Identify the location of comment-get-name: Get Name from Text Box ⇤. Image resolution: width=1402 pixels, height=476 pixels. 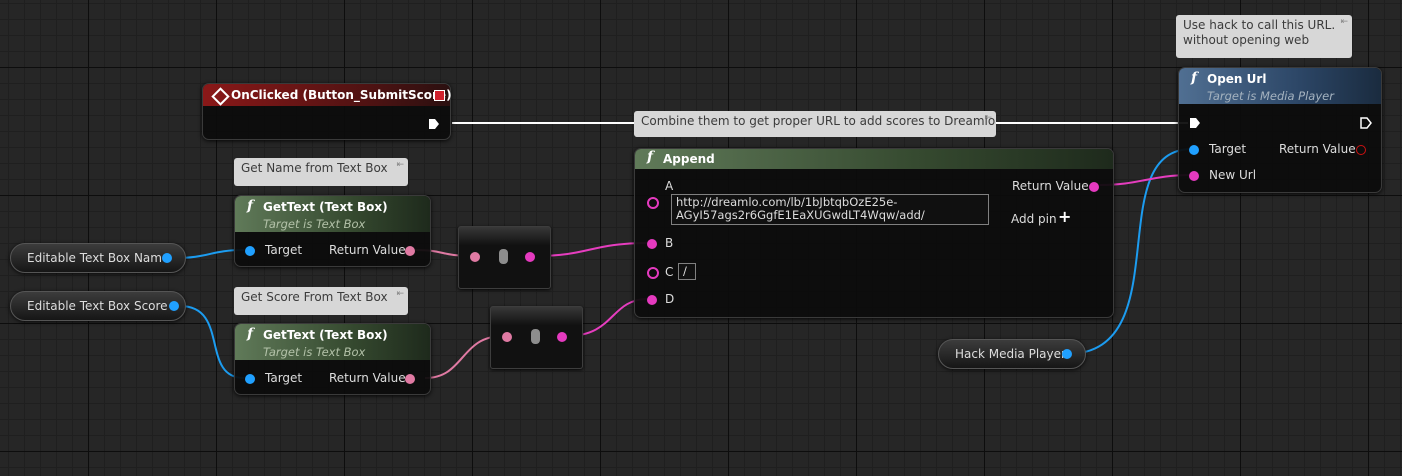
(321, 172).